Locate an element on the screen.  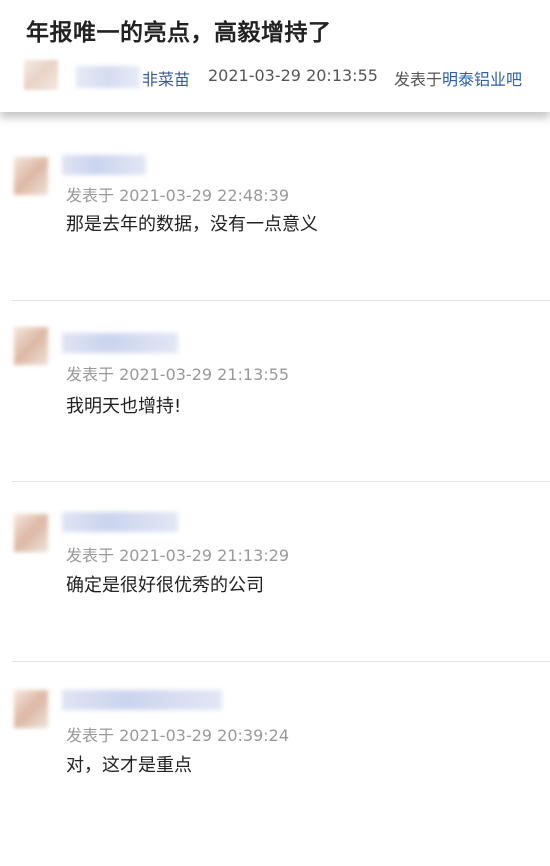
comment-text: 我明天也增持! is located at coordinates (124, 406).